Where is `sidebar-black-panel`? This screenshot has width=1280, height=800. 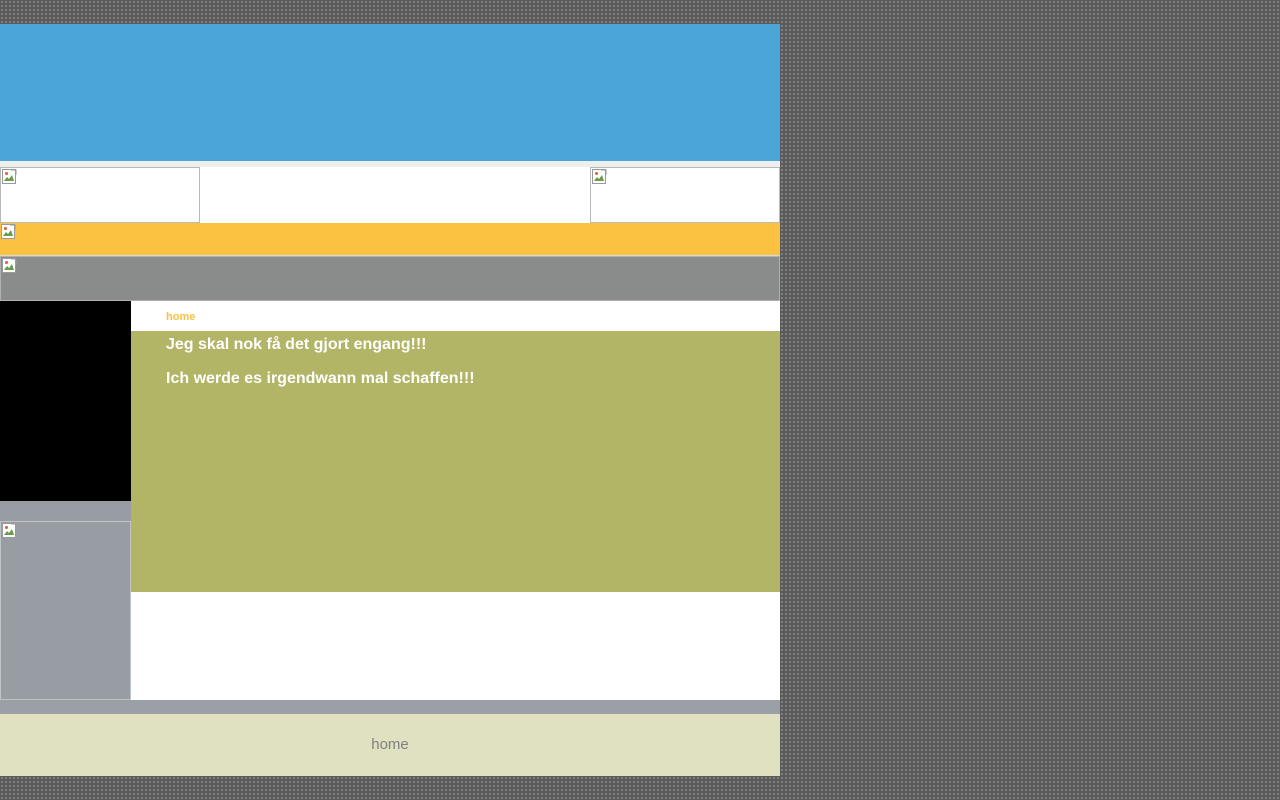
sidebar-black-panel is located at coordinates (65, 401).